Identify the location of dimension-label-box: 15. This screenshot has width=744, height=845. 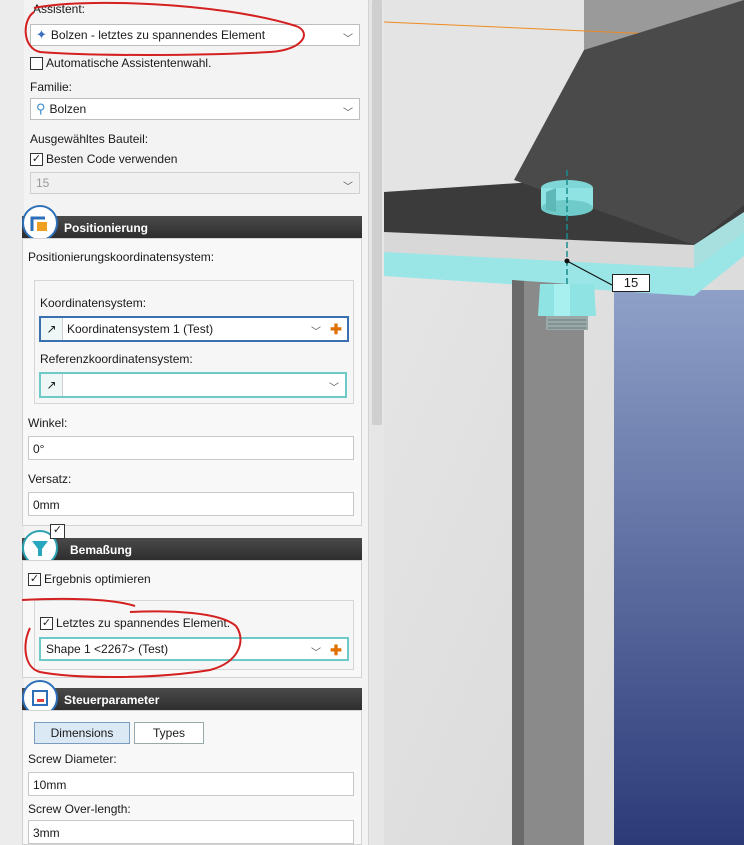
(631, 283).